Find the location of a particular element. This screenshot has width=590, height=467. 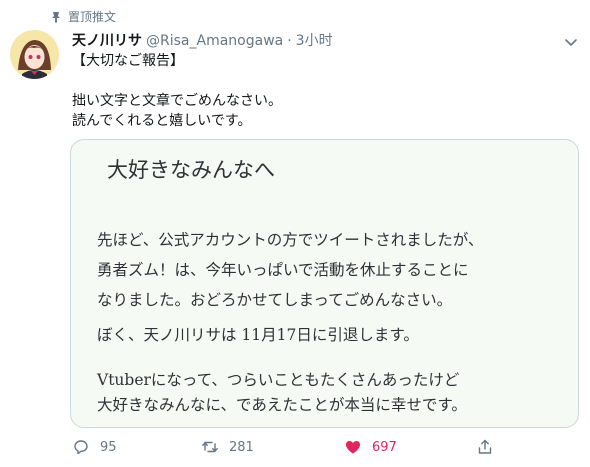

tweet-text: 【大切なご報告】 拙い文字と文章でごめんなさい。 読んでくれると嬉しいです。 is located at coordinates (177, 91).